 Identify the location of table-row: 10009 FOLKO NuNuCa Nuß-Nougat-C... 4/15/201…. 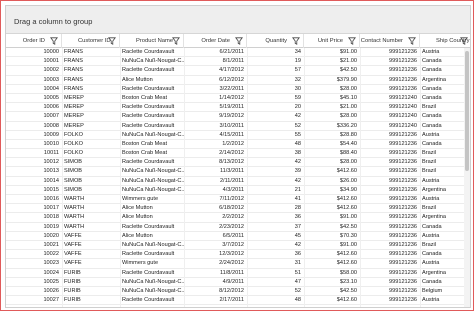
(238, 135).